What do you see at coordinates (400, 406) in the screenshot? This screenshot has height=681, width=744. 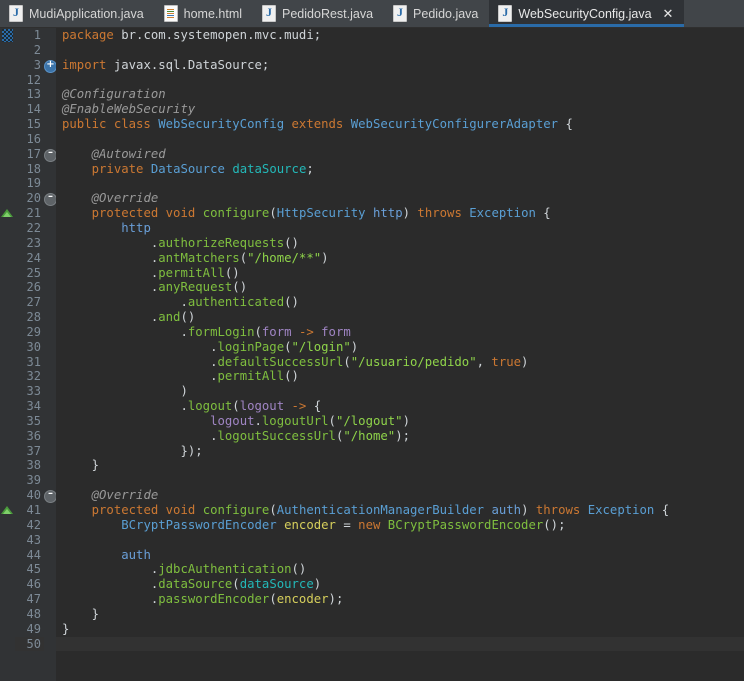 I see `code-line: .logout(logout -> {` at bounding box center [400, 406].